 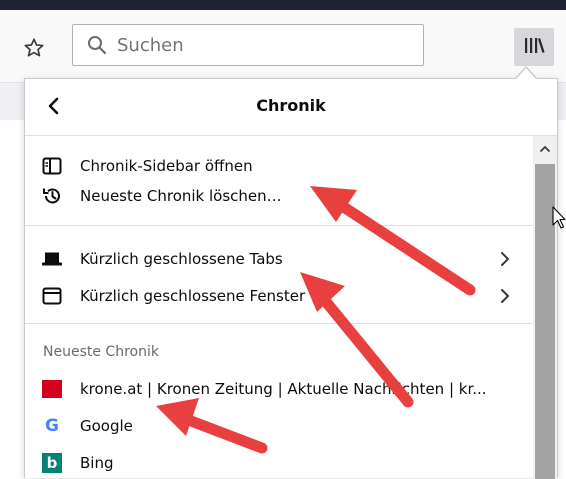 What do you see at coordinates (278, 426) in the screenshot?
I see `history-item-google: G Google` at bounding box center [278, 426].